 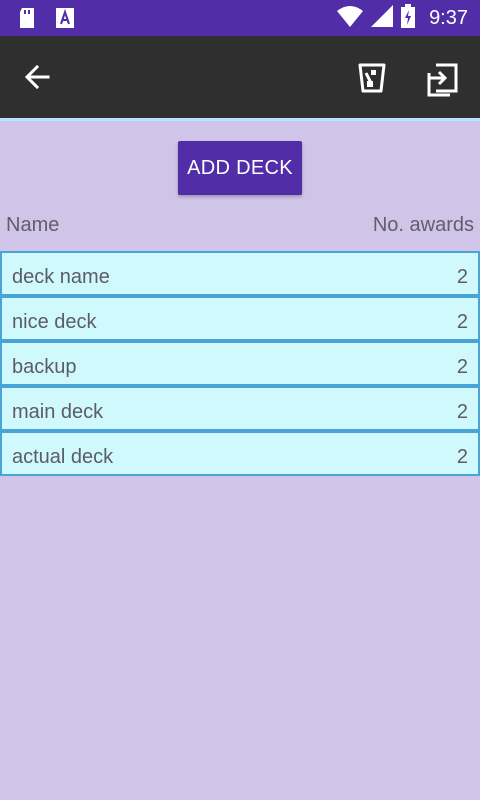 What do you see at coordinates (240, 77) in the screenshot?
I see `app-bar` at bounding box center [240, 77].